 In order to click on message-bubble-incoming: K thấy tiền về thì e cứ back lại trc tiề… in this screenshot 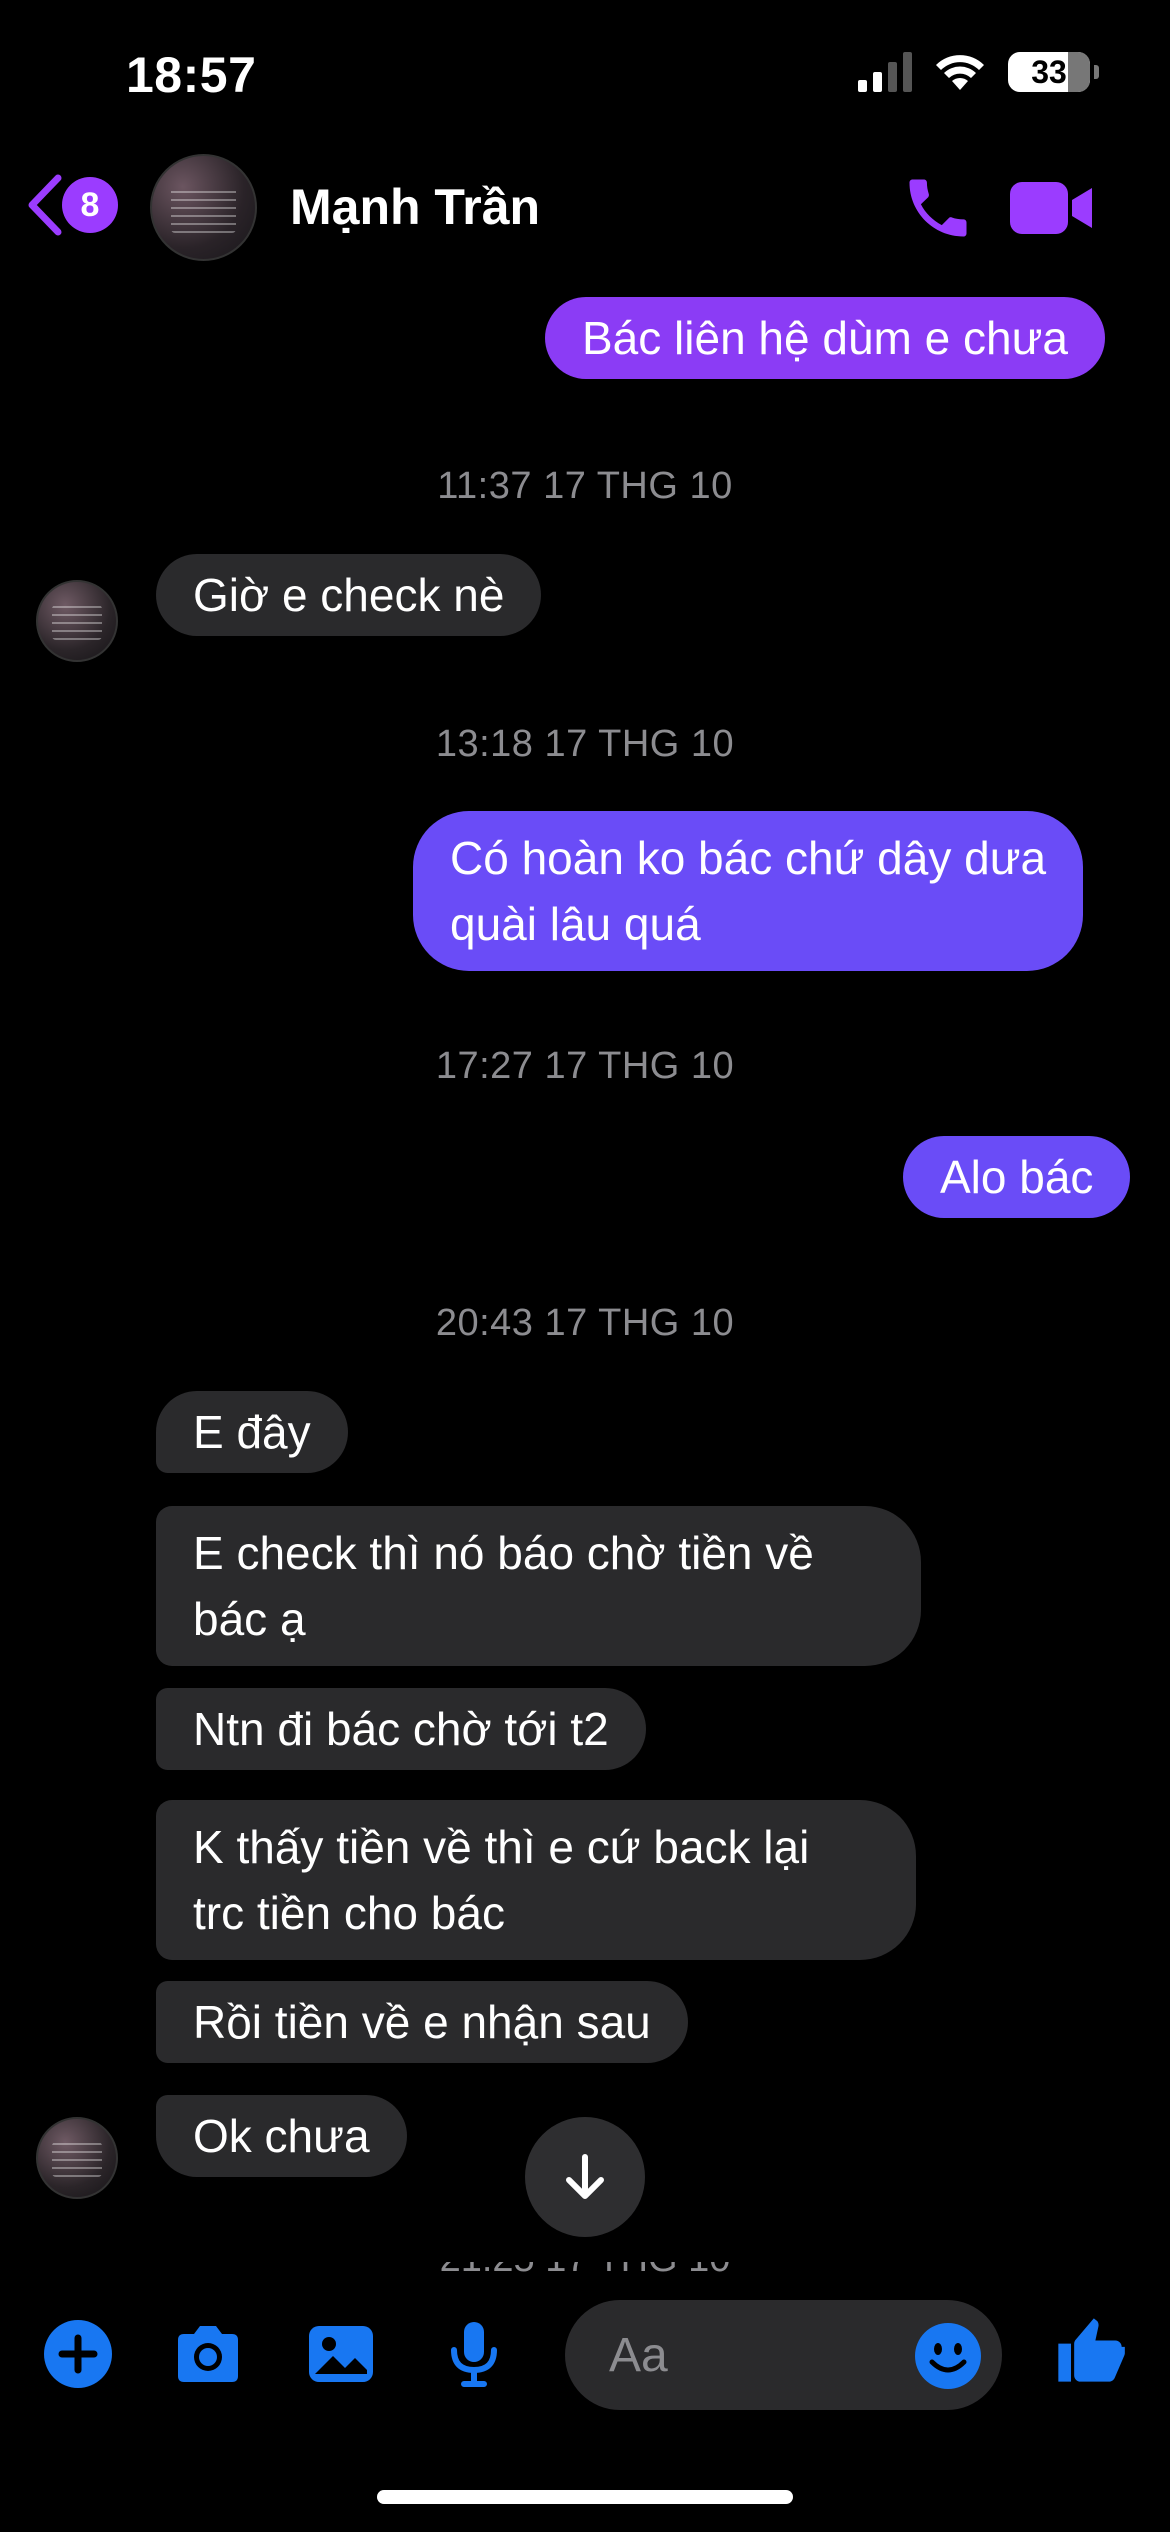, I will do `click(536, 1880)`.